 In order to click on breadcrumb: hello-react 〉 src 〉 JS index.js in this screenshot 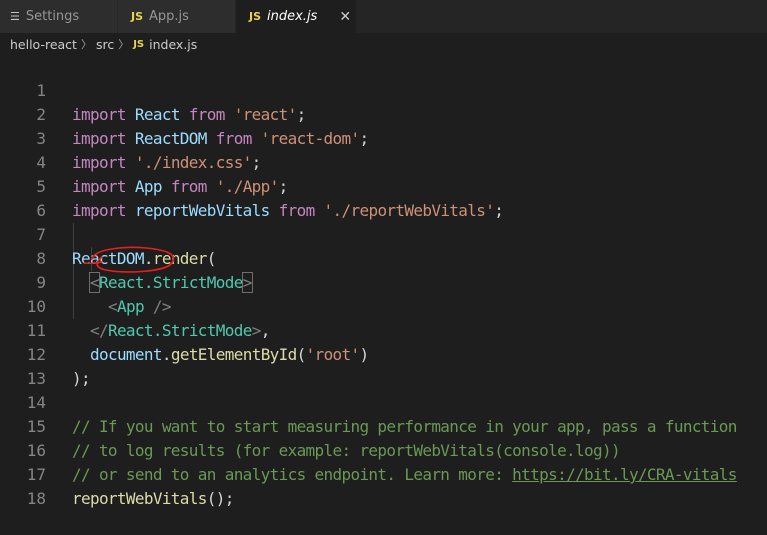, I will do `click(383, 44)`.